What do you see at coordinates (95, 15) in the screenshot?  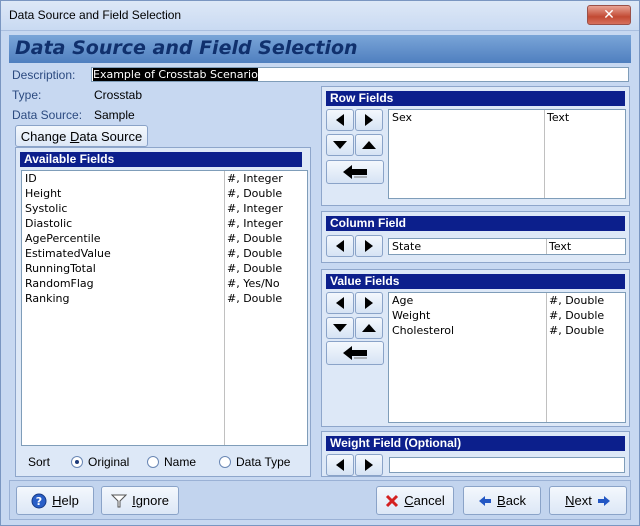 I see `window-title: Data Source and Field Selection` at bounding box center [95, 15].